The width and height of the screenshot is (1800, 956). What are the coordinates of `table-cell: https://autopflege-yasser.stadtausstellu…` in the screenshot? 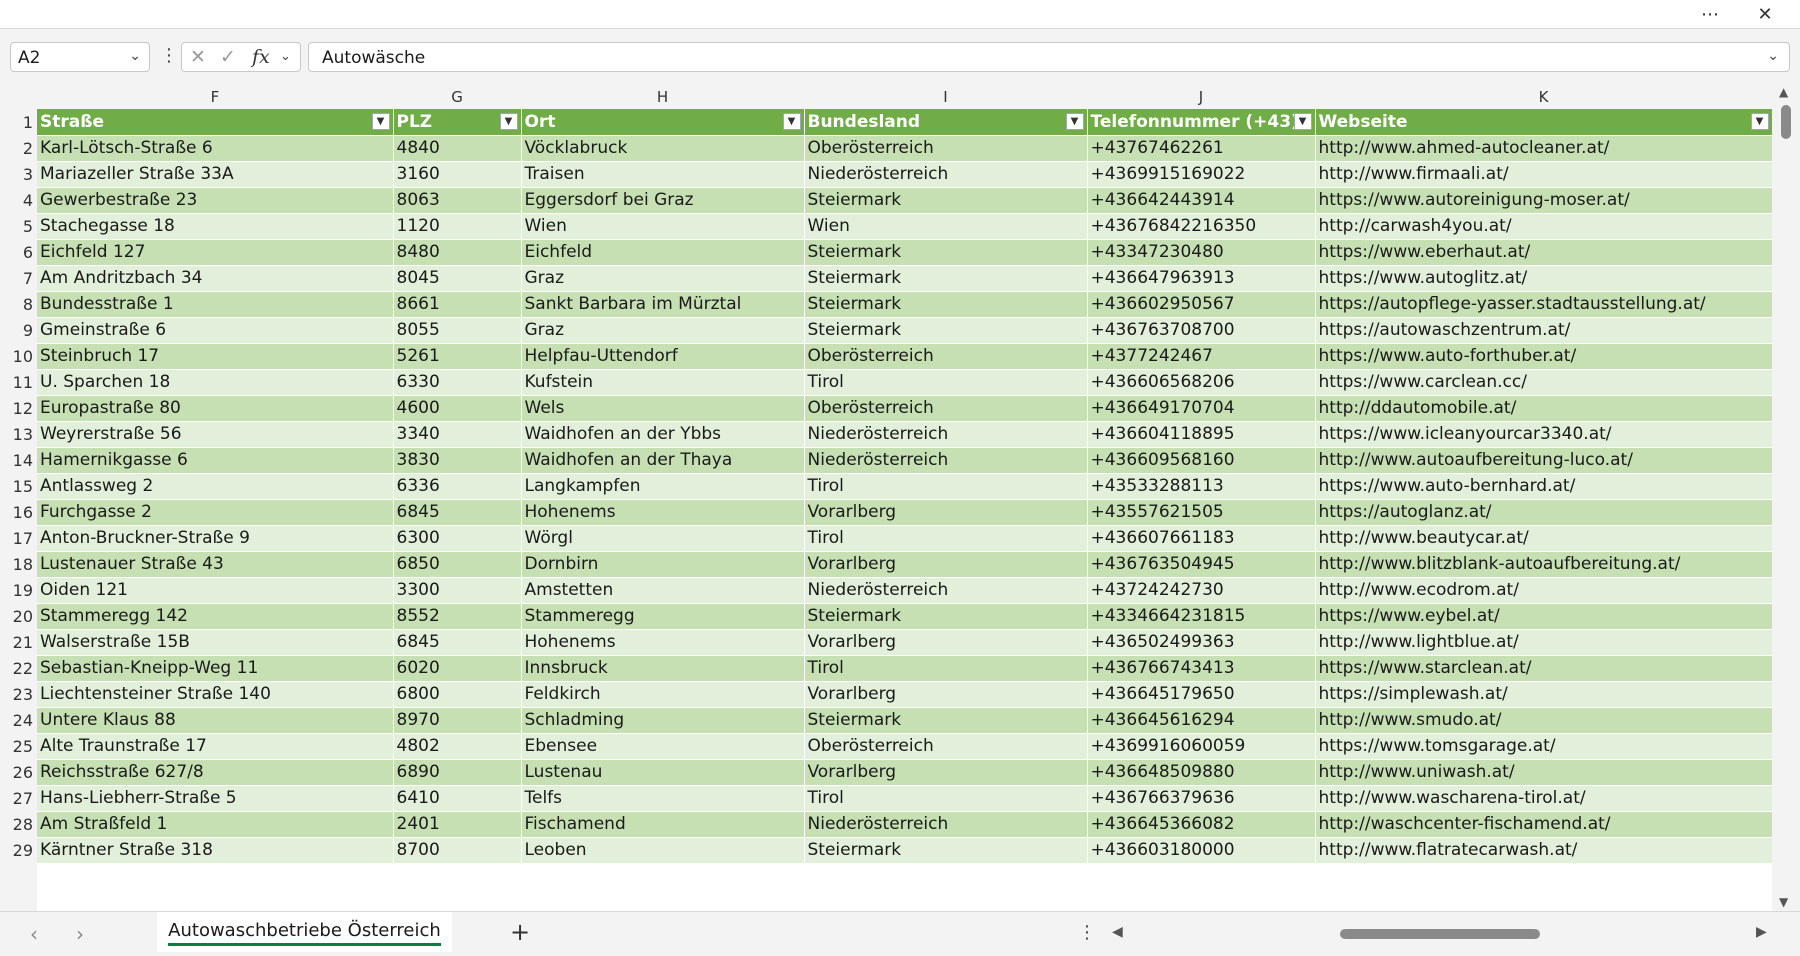 It's located at (1544, 304).